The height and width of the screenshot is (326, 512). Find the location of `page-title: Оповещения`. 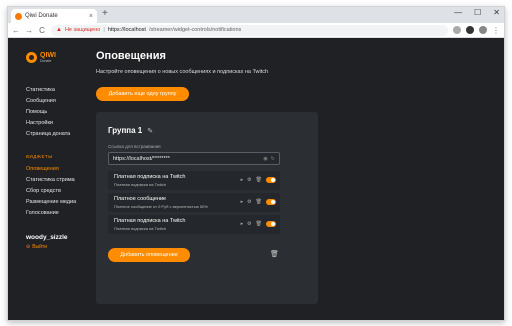

page-title: Оповещения is located at coordinates (131, 56).